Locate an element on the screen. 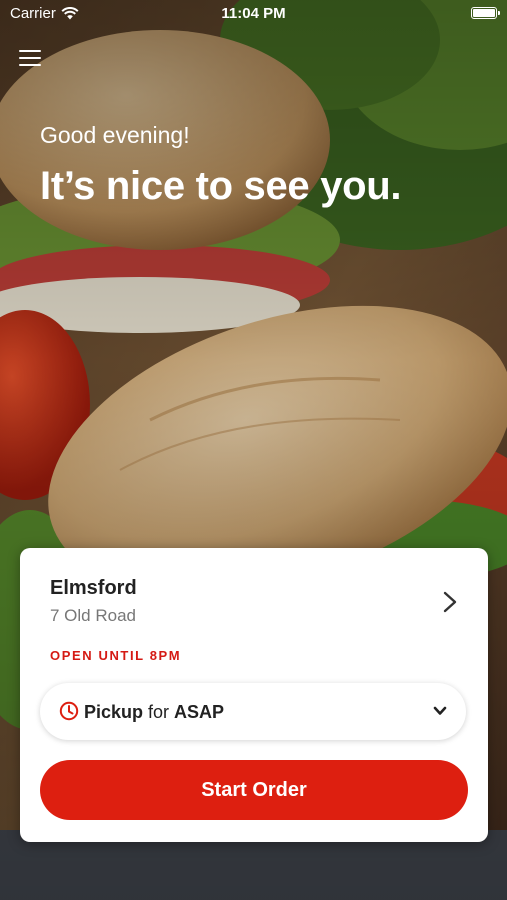 The image size is (507, 900). battery-icon is located at coordinates (485, 13).